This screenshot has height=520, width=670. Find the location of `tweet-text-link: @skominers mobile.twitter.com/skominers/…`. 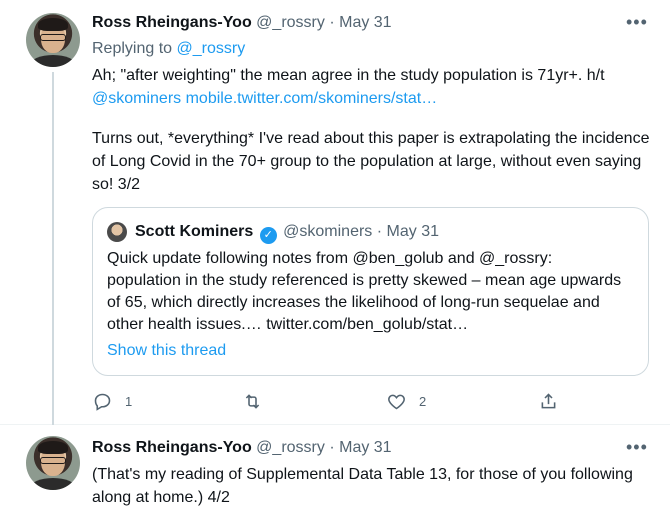

tweet-text-link: @skominers mobile.twitter.com/skominers/… is located at coordinates (372, 98).